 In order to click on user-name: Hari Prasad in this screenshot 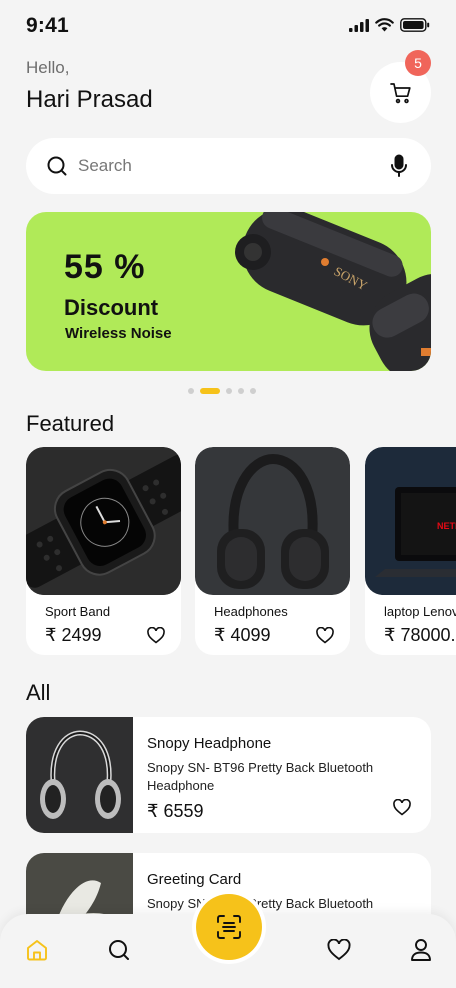, I will do `click(89, 99)`.